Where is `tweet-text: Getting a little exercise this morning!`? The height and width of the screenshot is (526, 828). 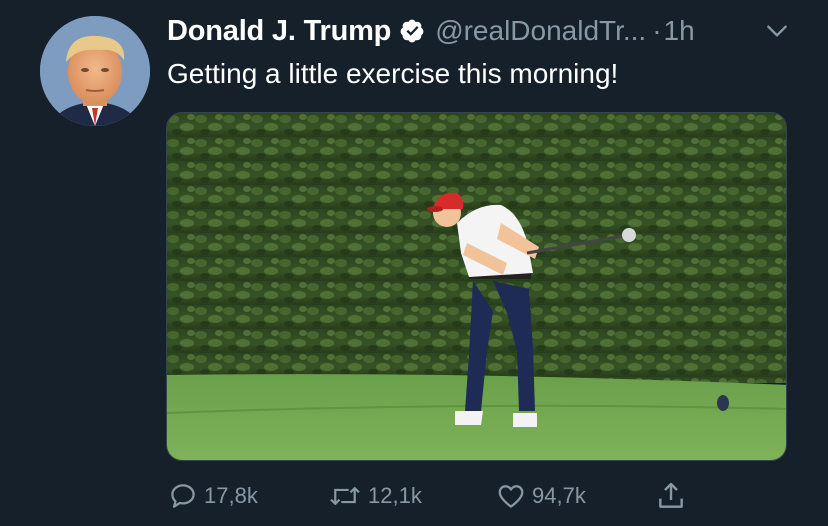 tweet-text: Getting a little exercise this morning! is located at coordinates (393, 73).